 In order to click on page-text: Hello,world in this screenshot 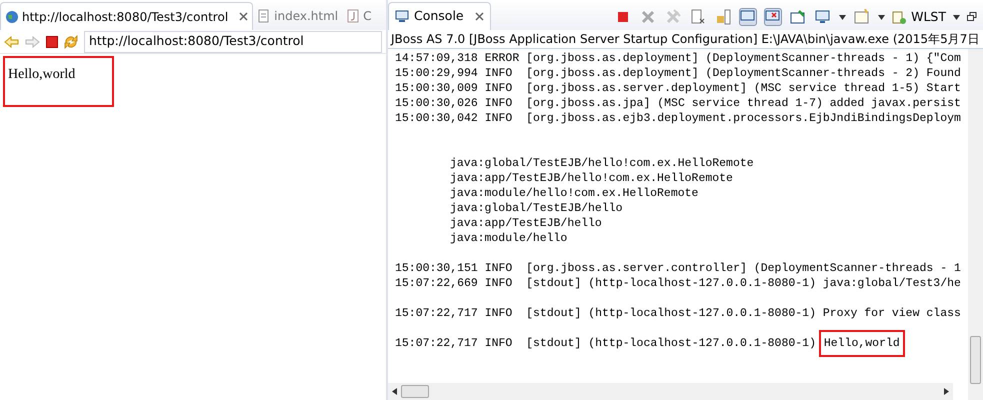, I will do `click(58, 81)`.